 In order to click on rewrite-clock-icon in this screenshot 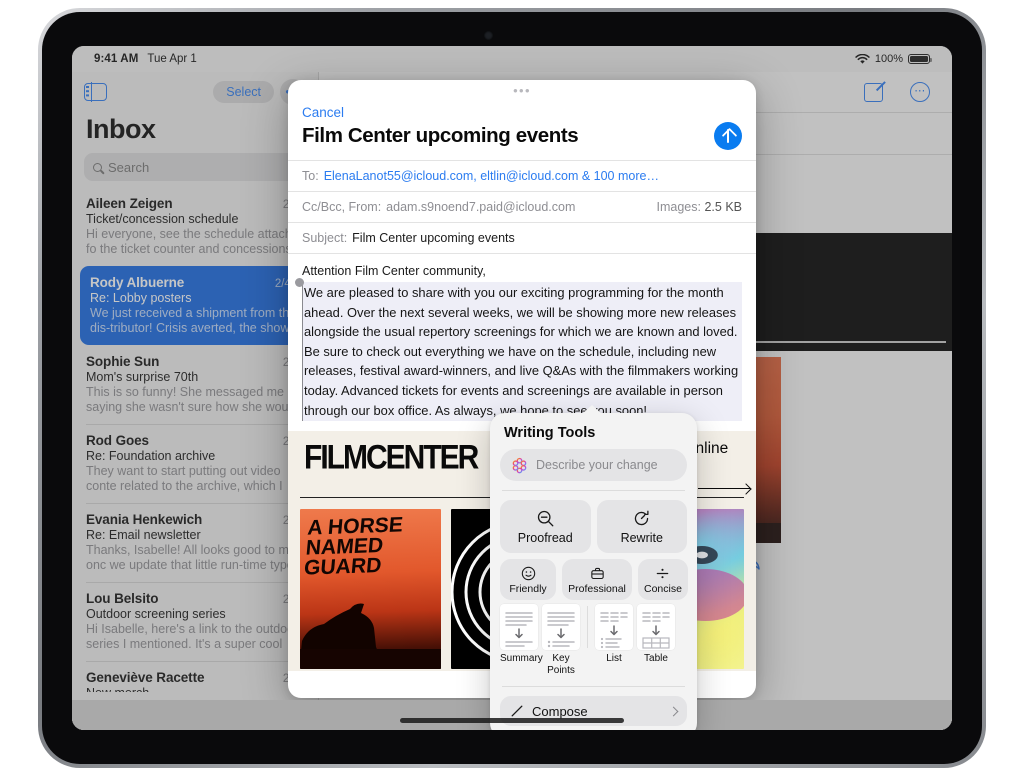, I will do `click(642, 518)`.